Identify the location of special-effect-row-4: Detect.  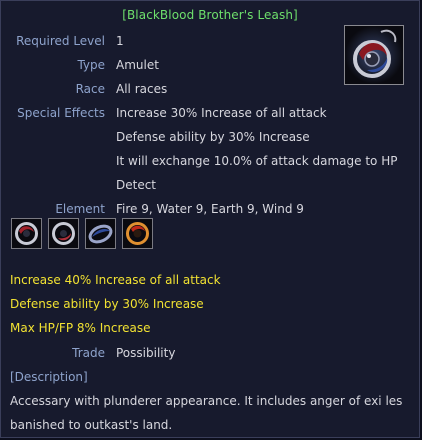
(211, 185).